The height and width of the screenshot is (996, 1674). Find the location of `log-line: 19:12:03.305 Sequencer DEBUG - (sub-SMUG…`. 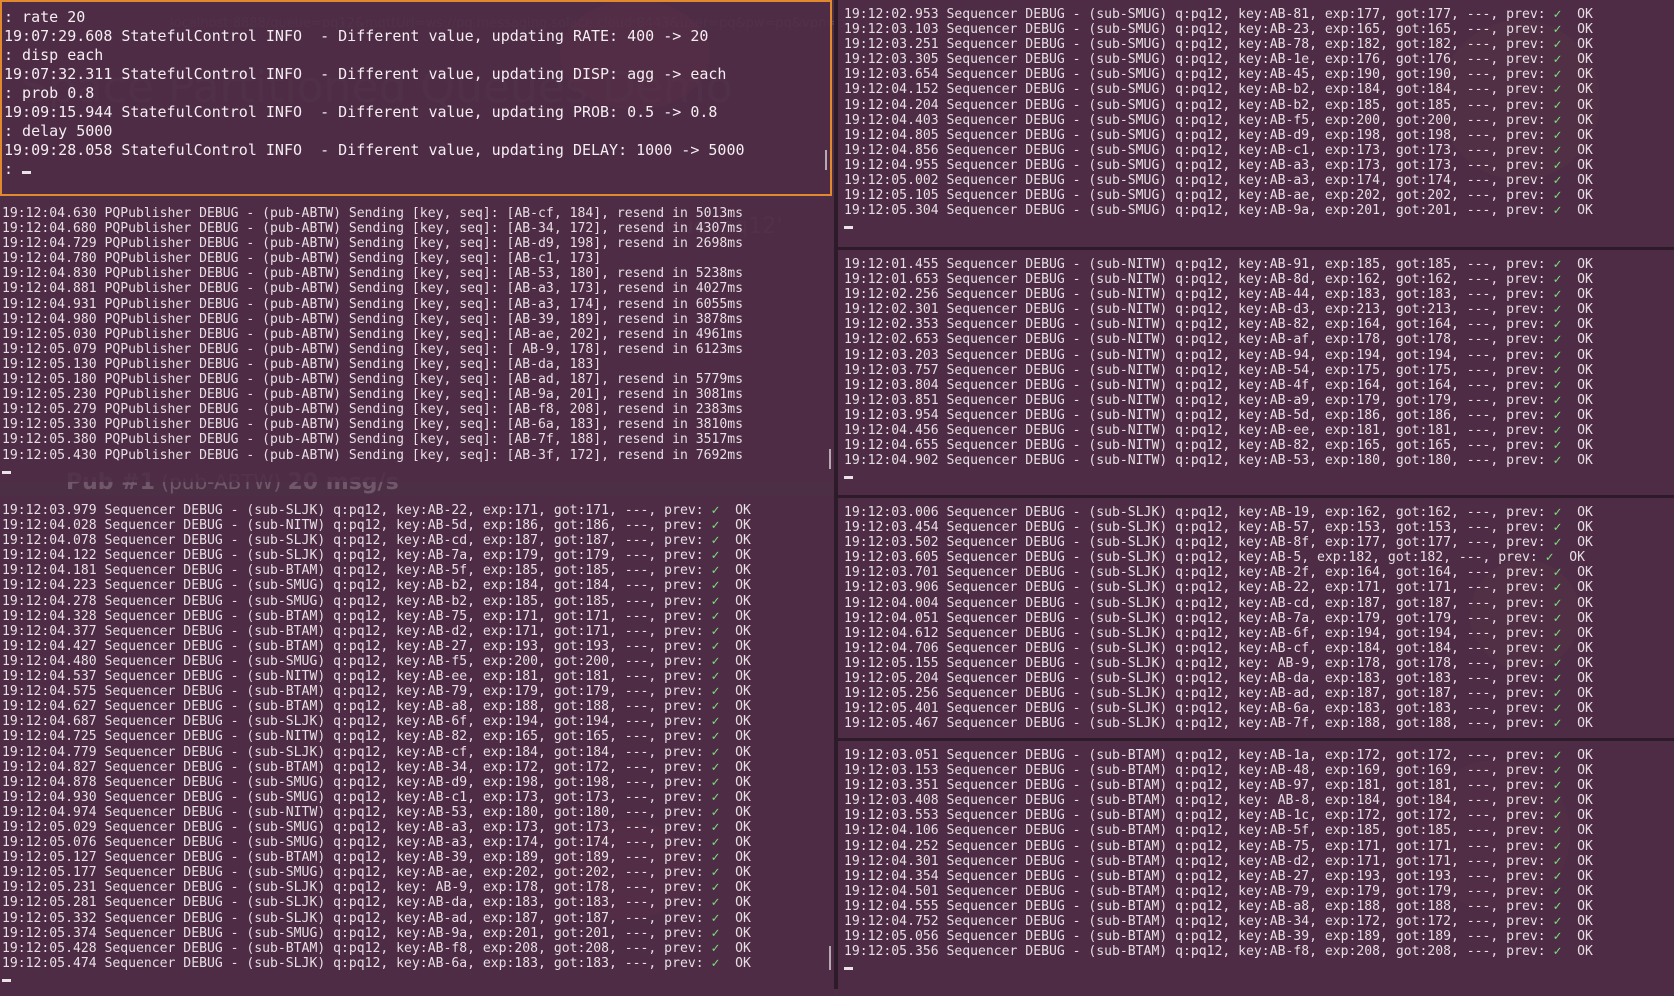

log-line: 19:12:03.305 Sequencer DEBUG - (sub-SMUG… is located at coordinates (1218, 60).